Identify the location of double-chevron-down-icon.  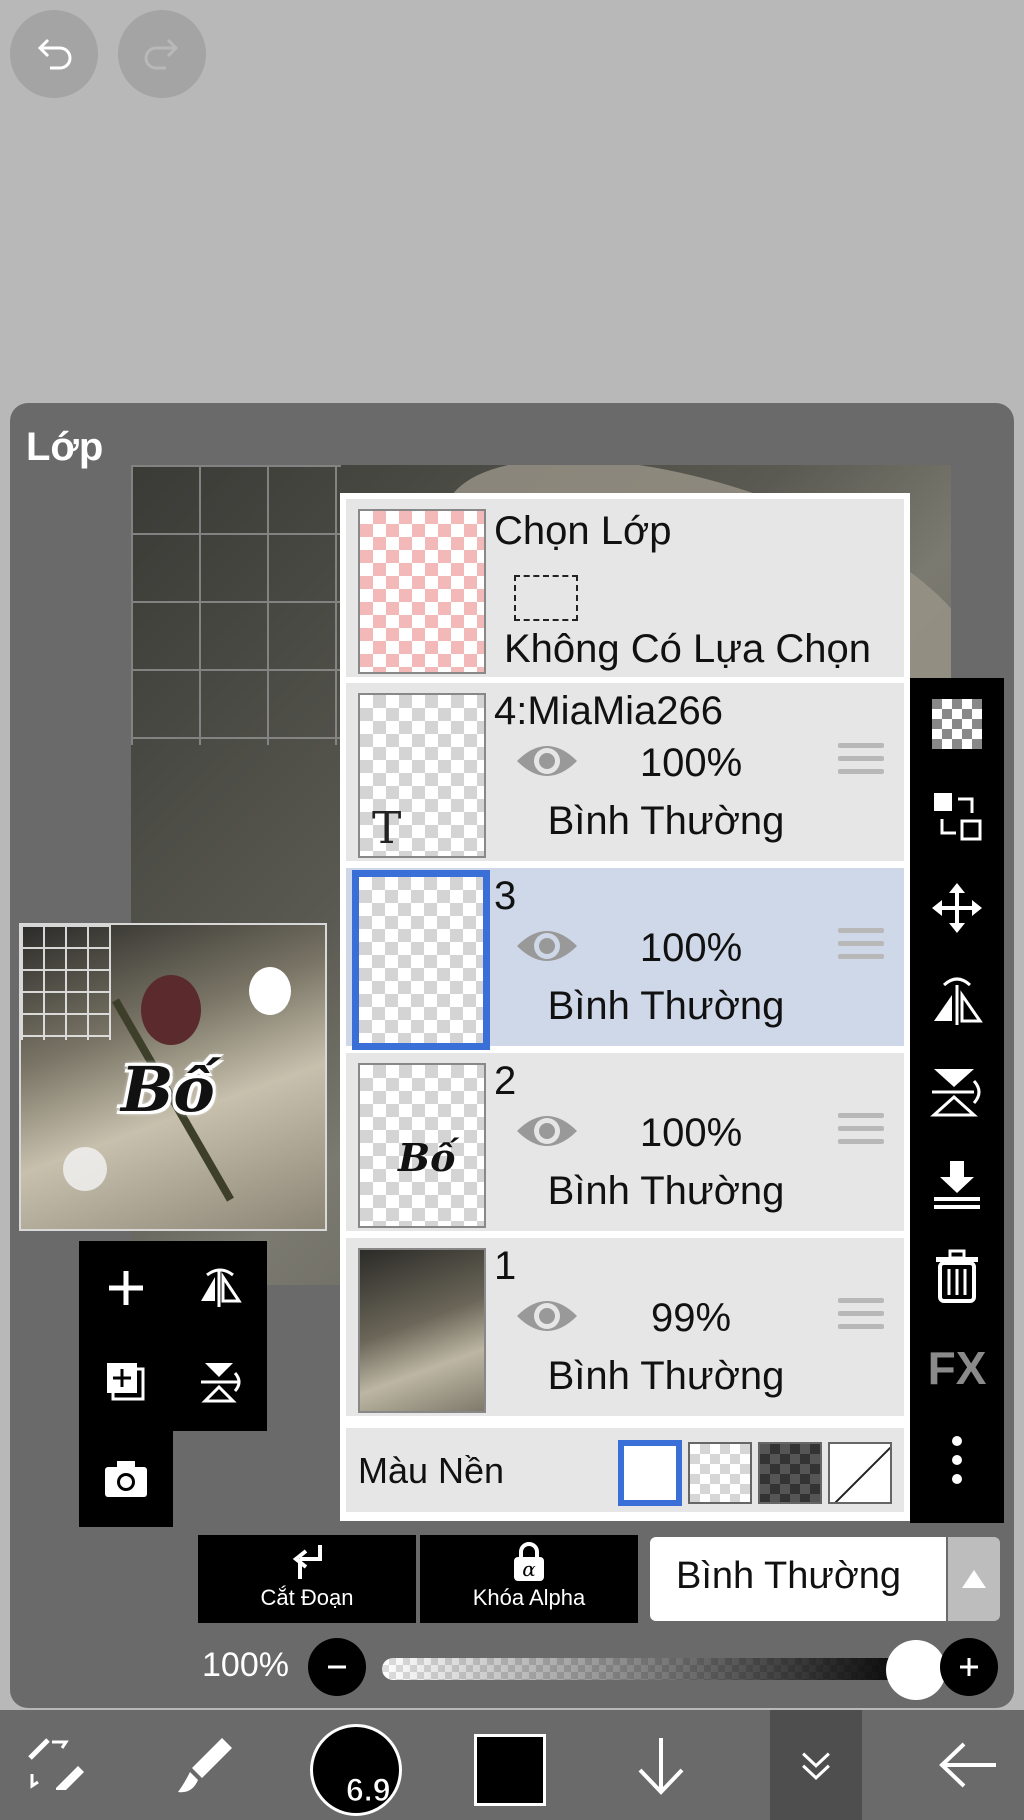
(816, 1766).